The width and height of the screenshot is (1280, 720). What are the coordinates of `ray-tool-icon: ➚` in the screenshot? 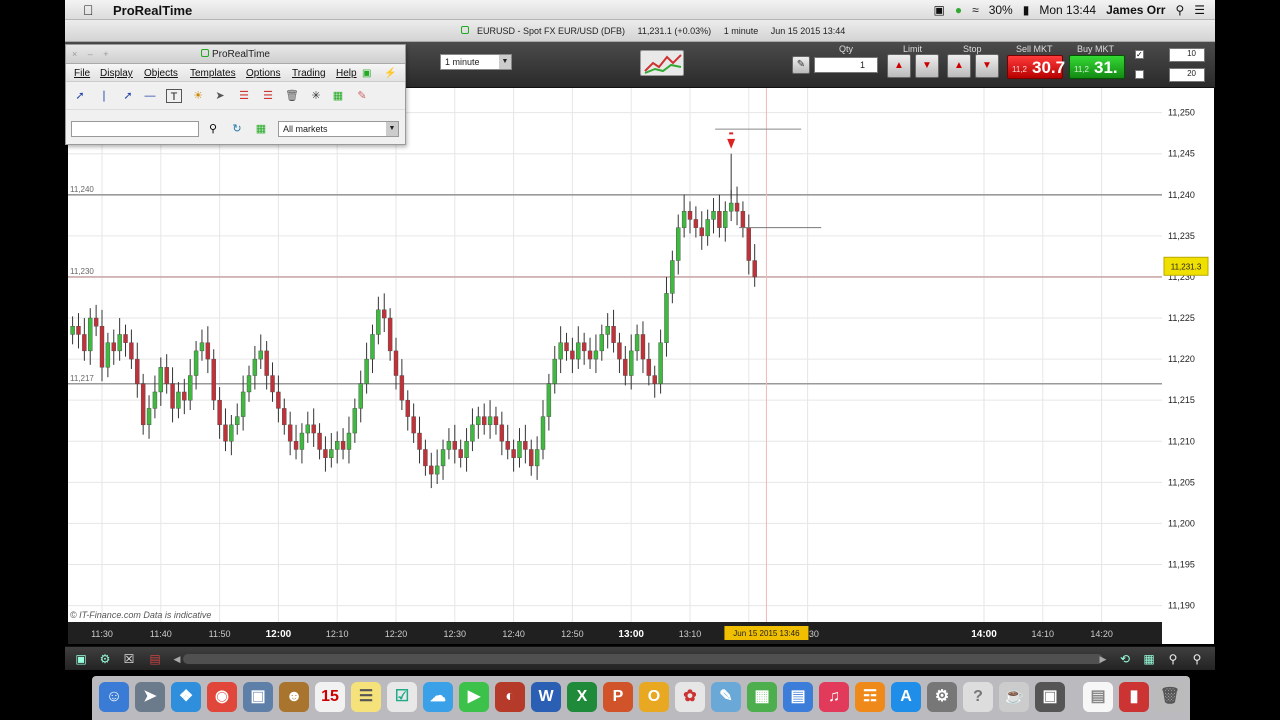 It's located at (128, 96).